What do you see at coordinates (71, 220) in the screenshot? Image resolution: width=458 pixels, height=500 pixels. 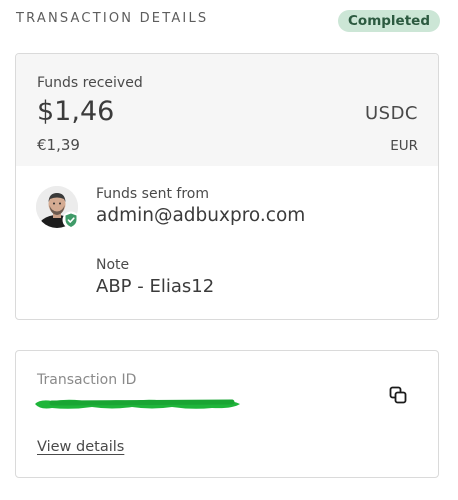 I see `shield-check-icon` at bounding box center [71, 220].